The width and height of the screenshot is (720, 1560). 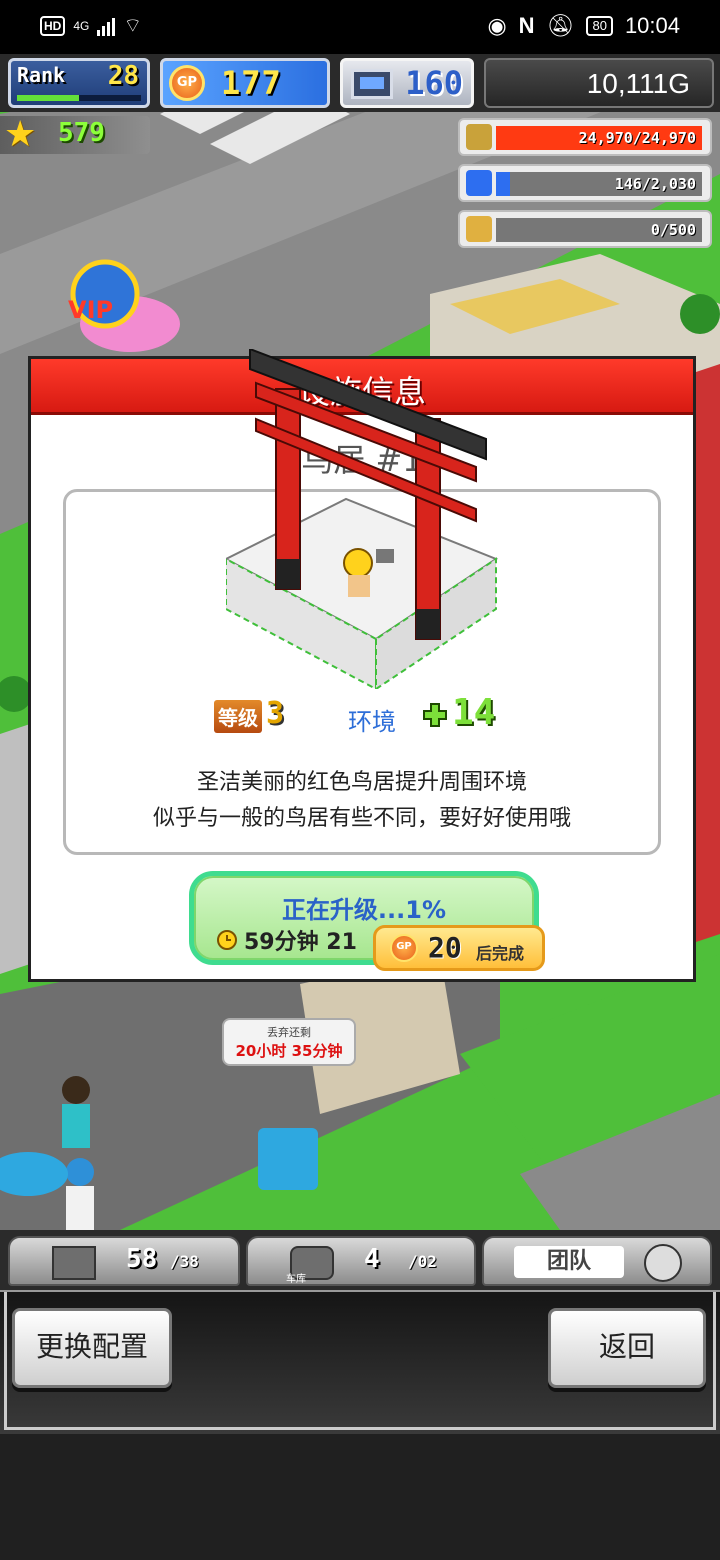 What do you see at coordinates (500, 953) in the screenshot?
I see `finish-label: 后完成` at bounding box center [500, 953].